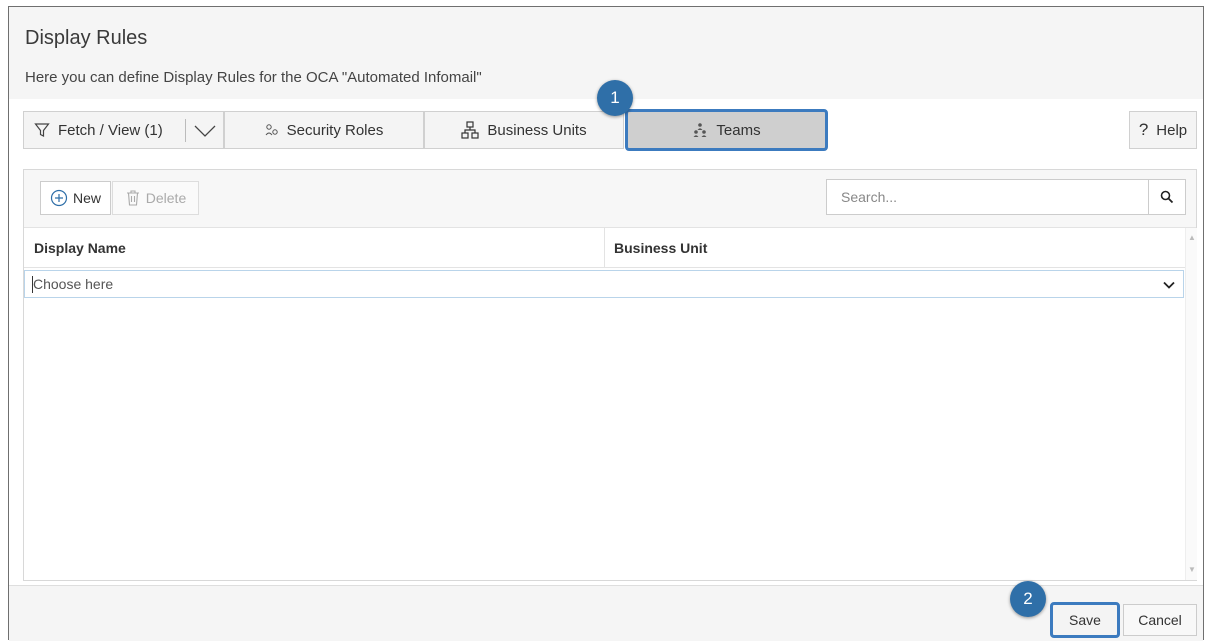 This screenshot has width=1214, height=641. I want to click on fetch-view-divider, so click(185, 130).